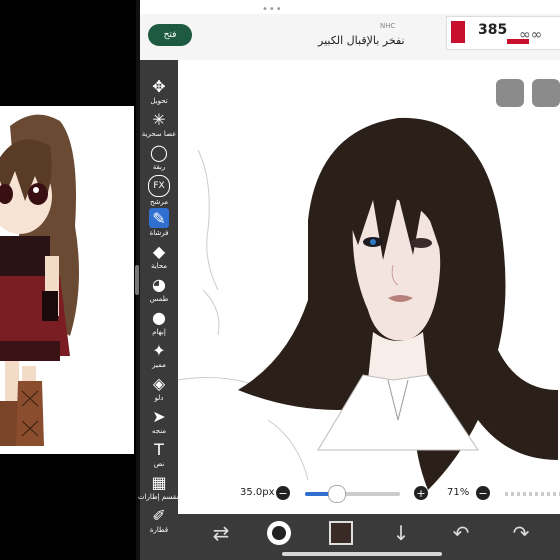 The height and width of the screenshot is (560, 560). I want to click on color-circle-icon, so click(279, 533).